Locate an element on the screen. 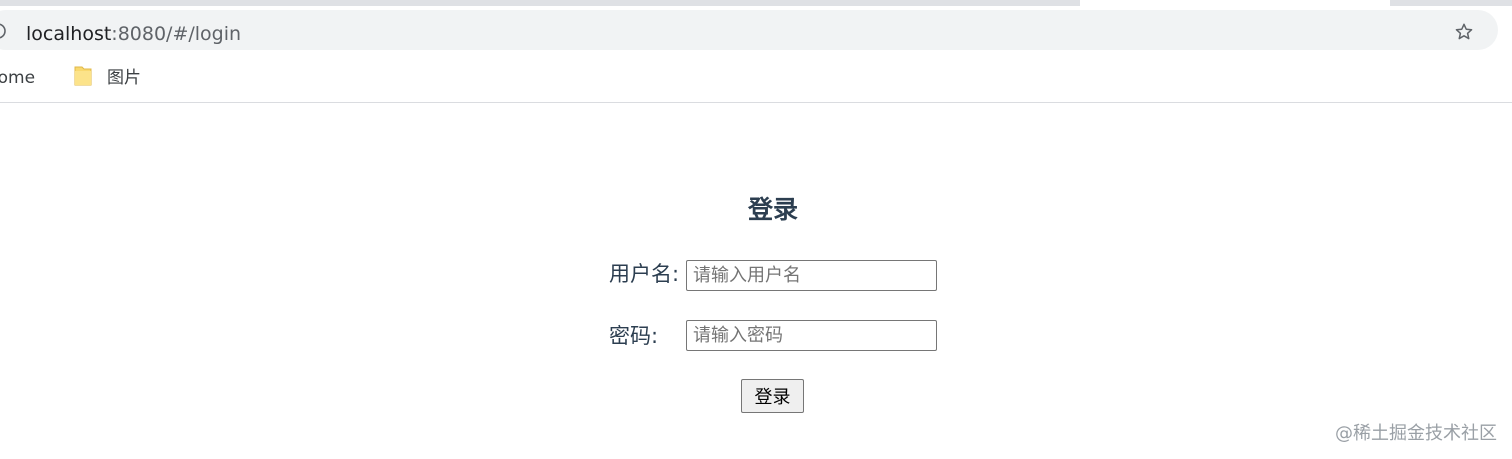 Image resolution: width=1512 pixels, height=459 pixels. url-path: :8080/#/login is located at coordinates (176, 34).